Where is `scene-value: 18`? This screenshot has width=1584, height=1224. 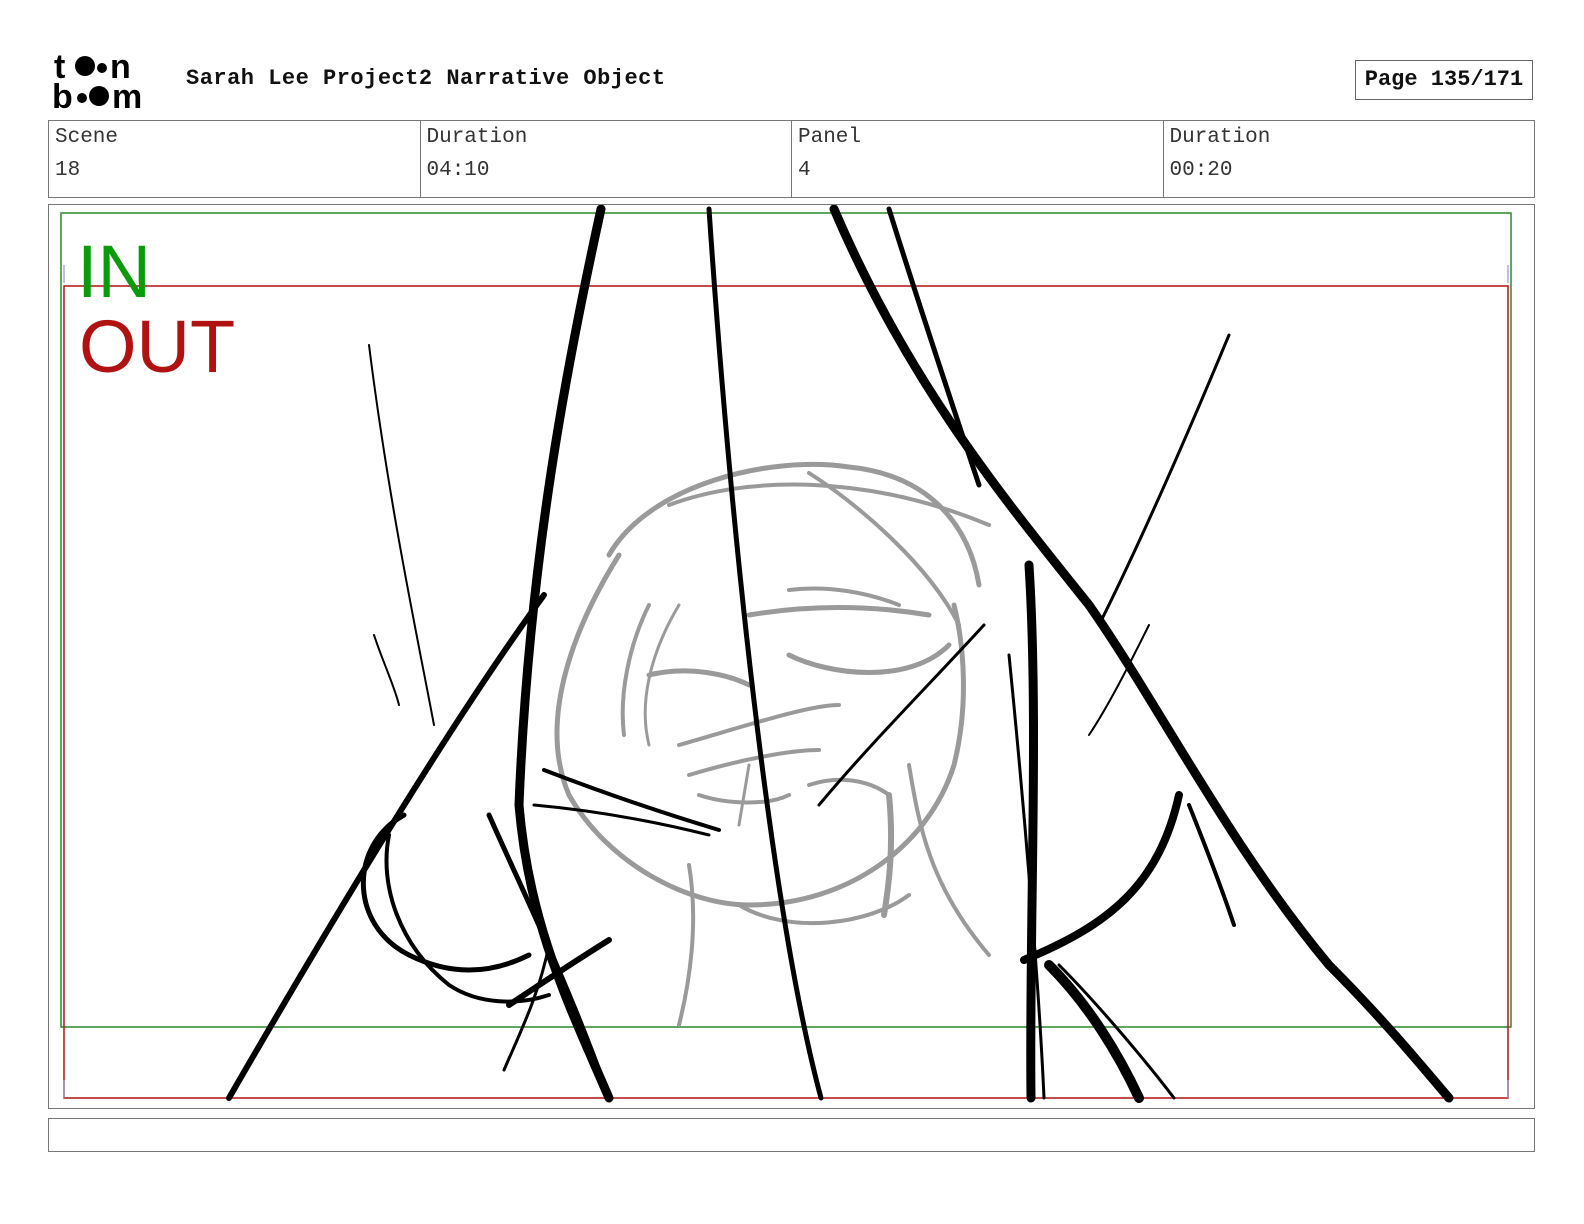
scene-value: 18 is located at coordinates (68, 170).